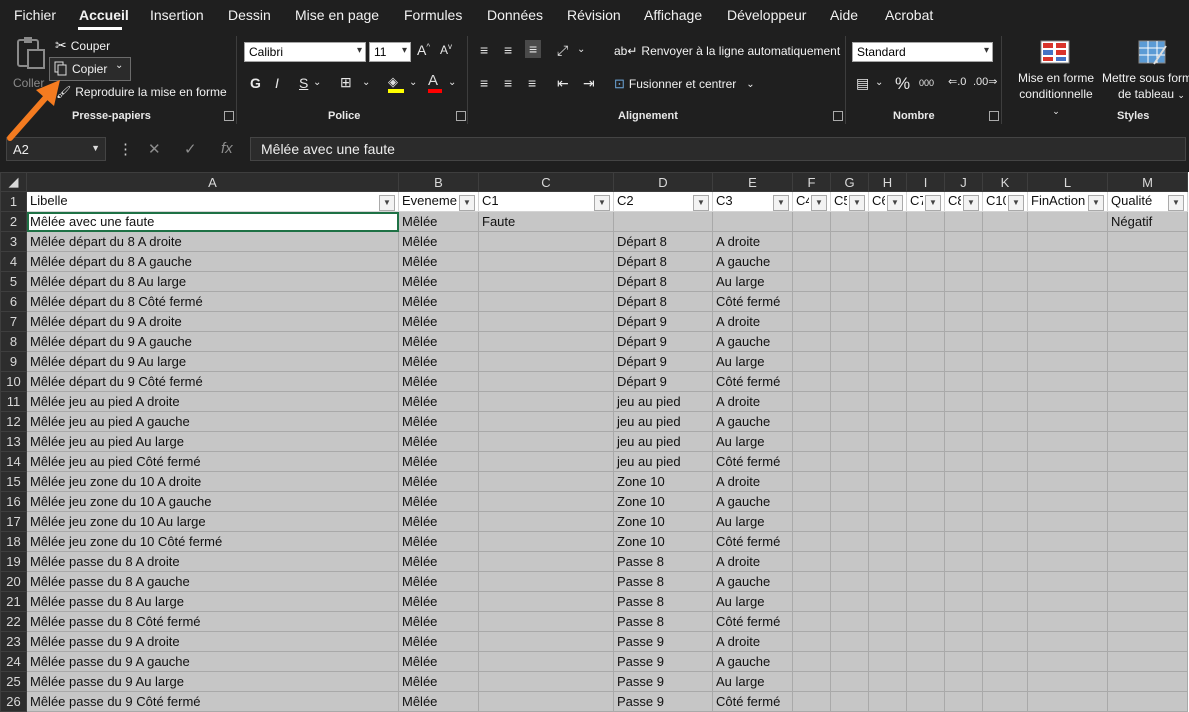 This screenshot has height=712, width=1189. What do you see at coordinates (212, 521) in the screenshot?
I see `table-cell: Mêlée jeu zone du 10 Au large` at bounding box center [212, 521].